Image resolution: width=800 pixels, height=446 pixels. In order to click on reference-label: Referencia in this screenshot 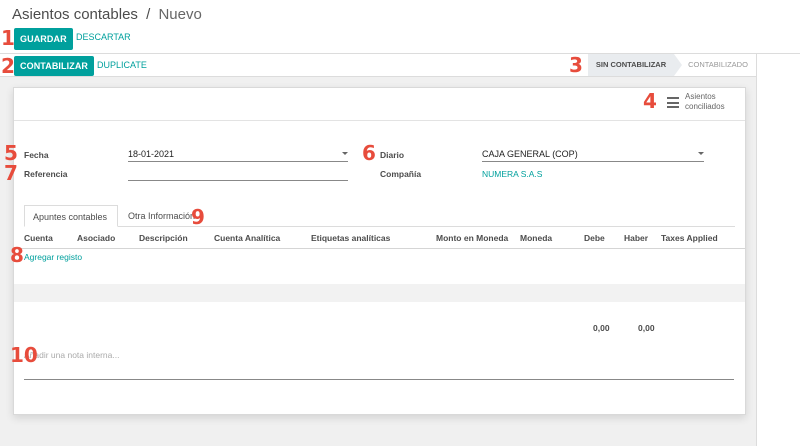, I will do `click(46, 174)`.